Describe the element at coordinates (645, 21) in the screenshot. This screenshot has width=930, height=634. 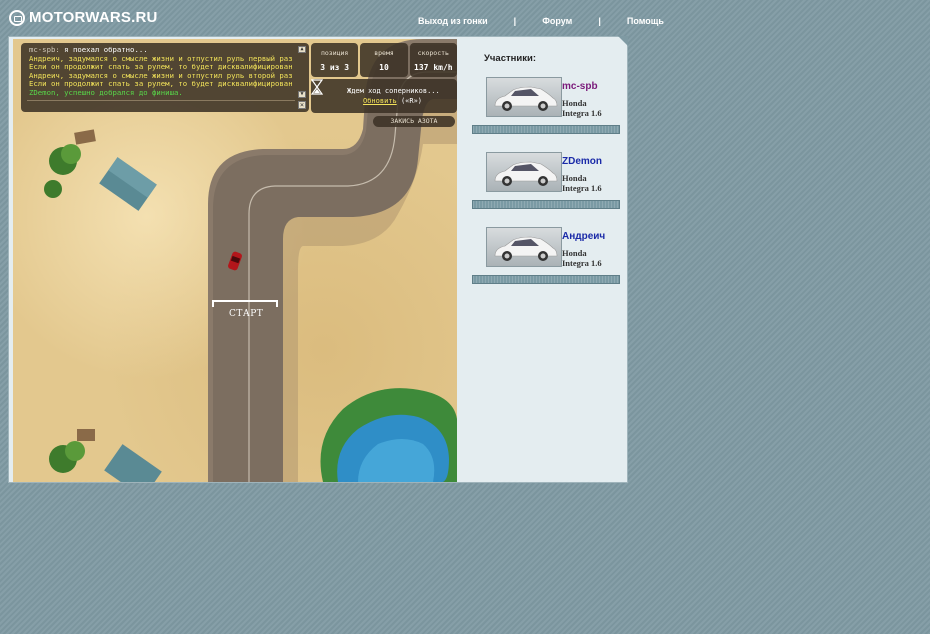
I see `help-link: Помощь` at that location.